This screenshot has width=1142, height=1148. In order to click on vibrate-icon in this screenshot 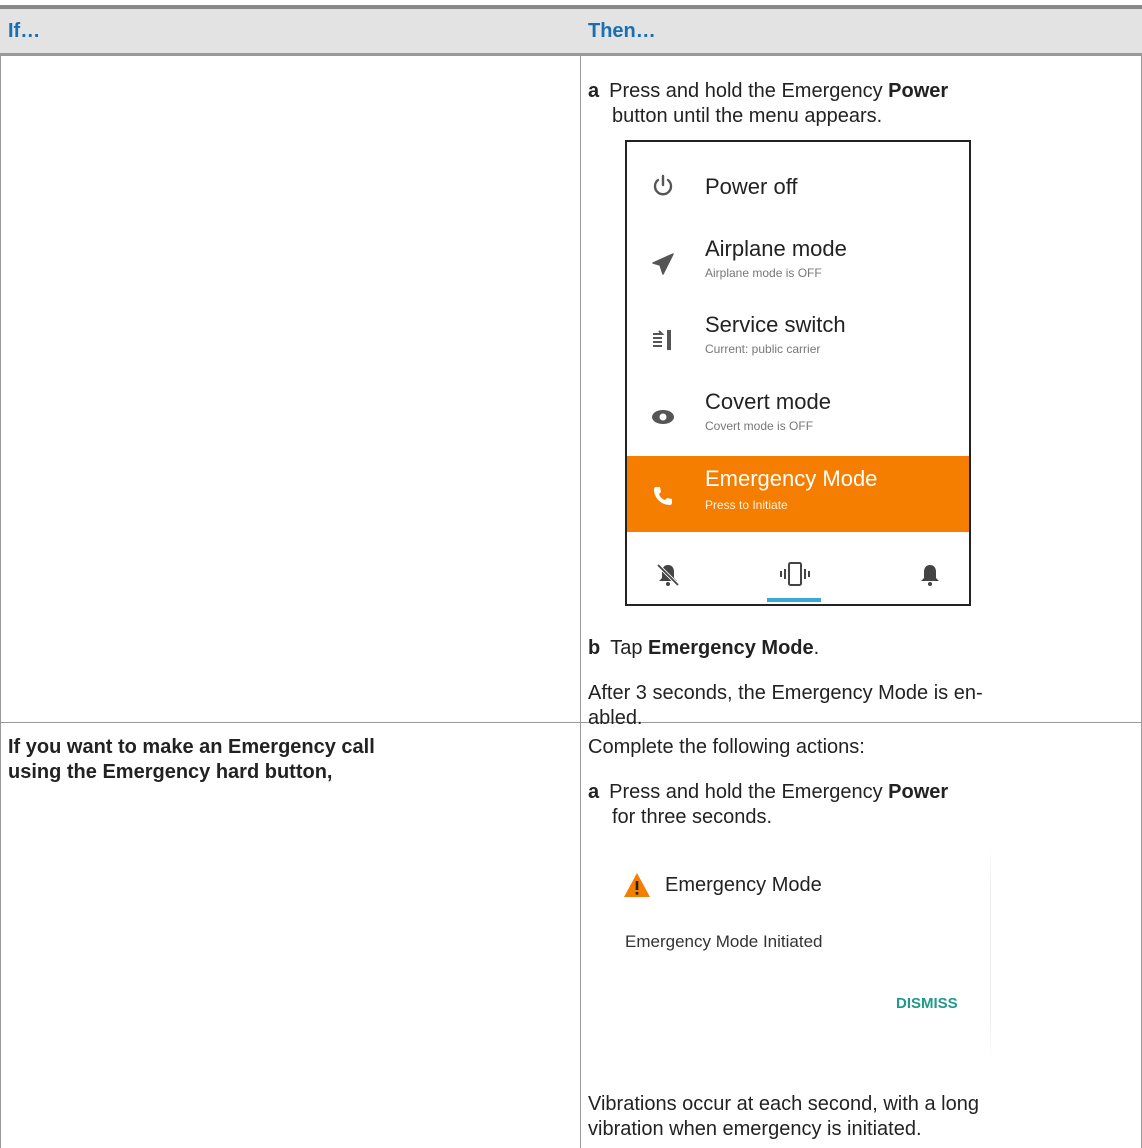, I will do `click(795, 575)`.